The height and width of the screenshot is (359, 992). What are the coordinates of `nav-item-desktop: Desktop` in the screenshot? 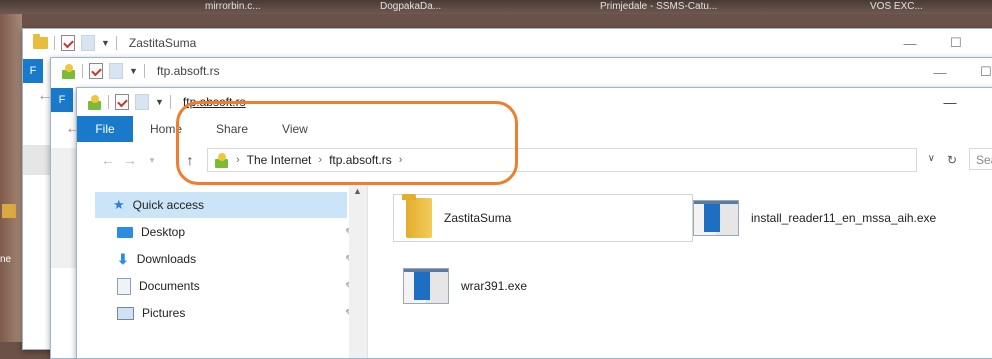 It's located at (151, 232).